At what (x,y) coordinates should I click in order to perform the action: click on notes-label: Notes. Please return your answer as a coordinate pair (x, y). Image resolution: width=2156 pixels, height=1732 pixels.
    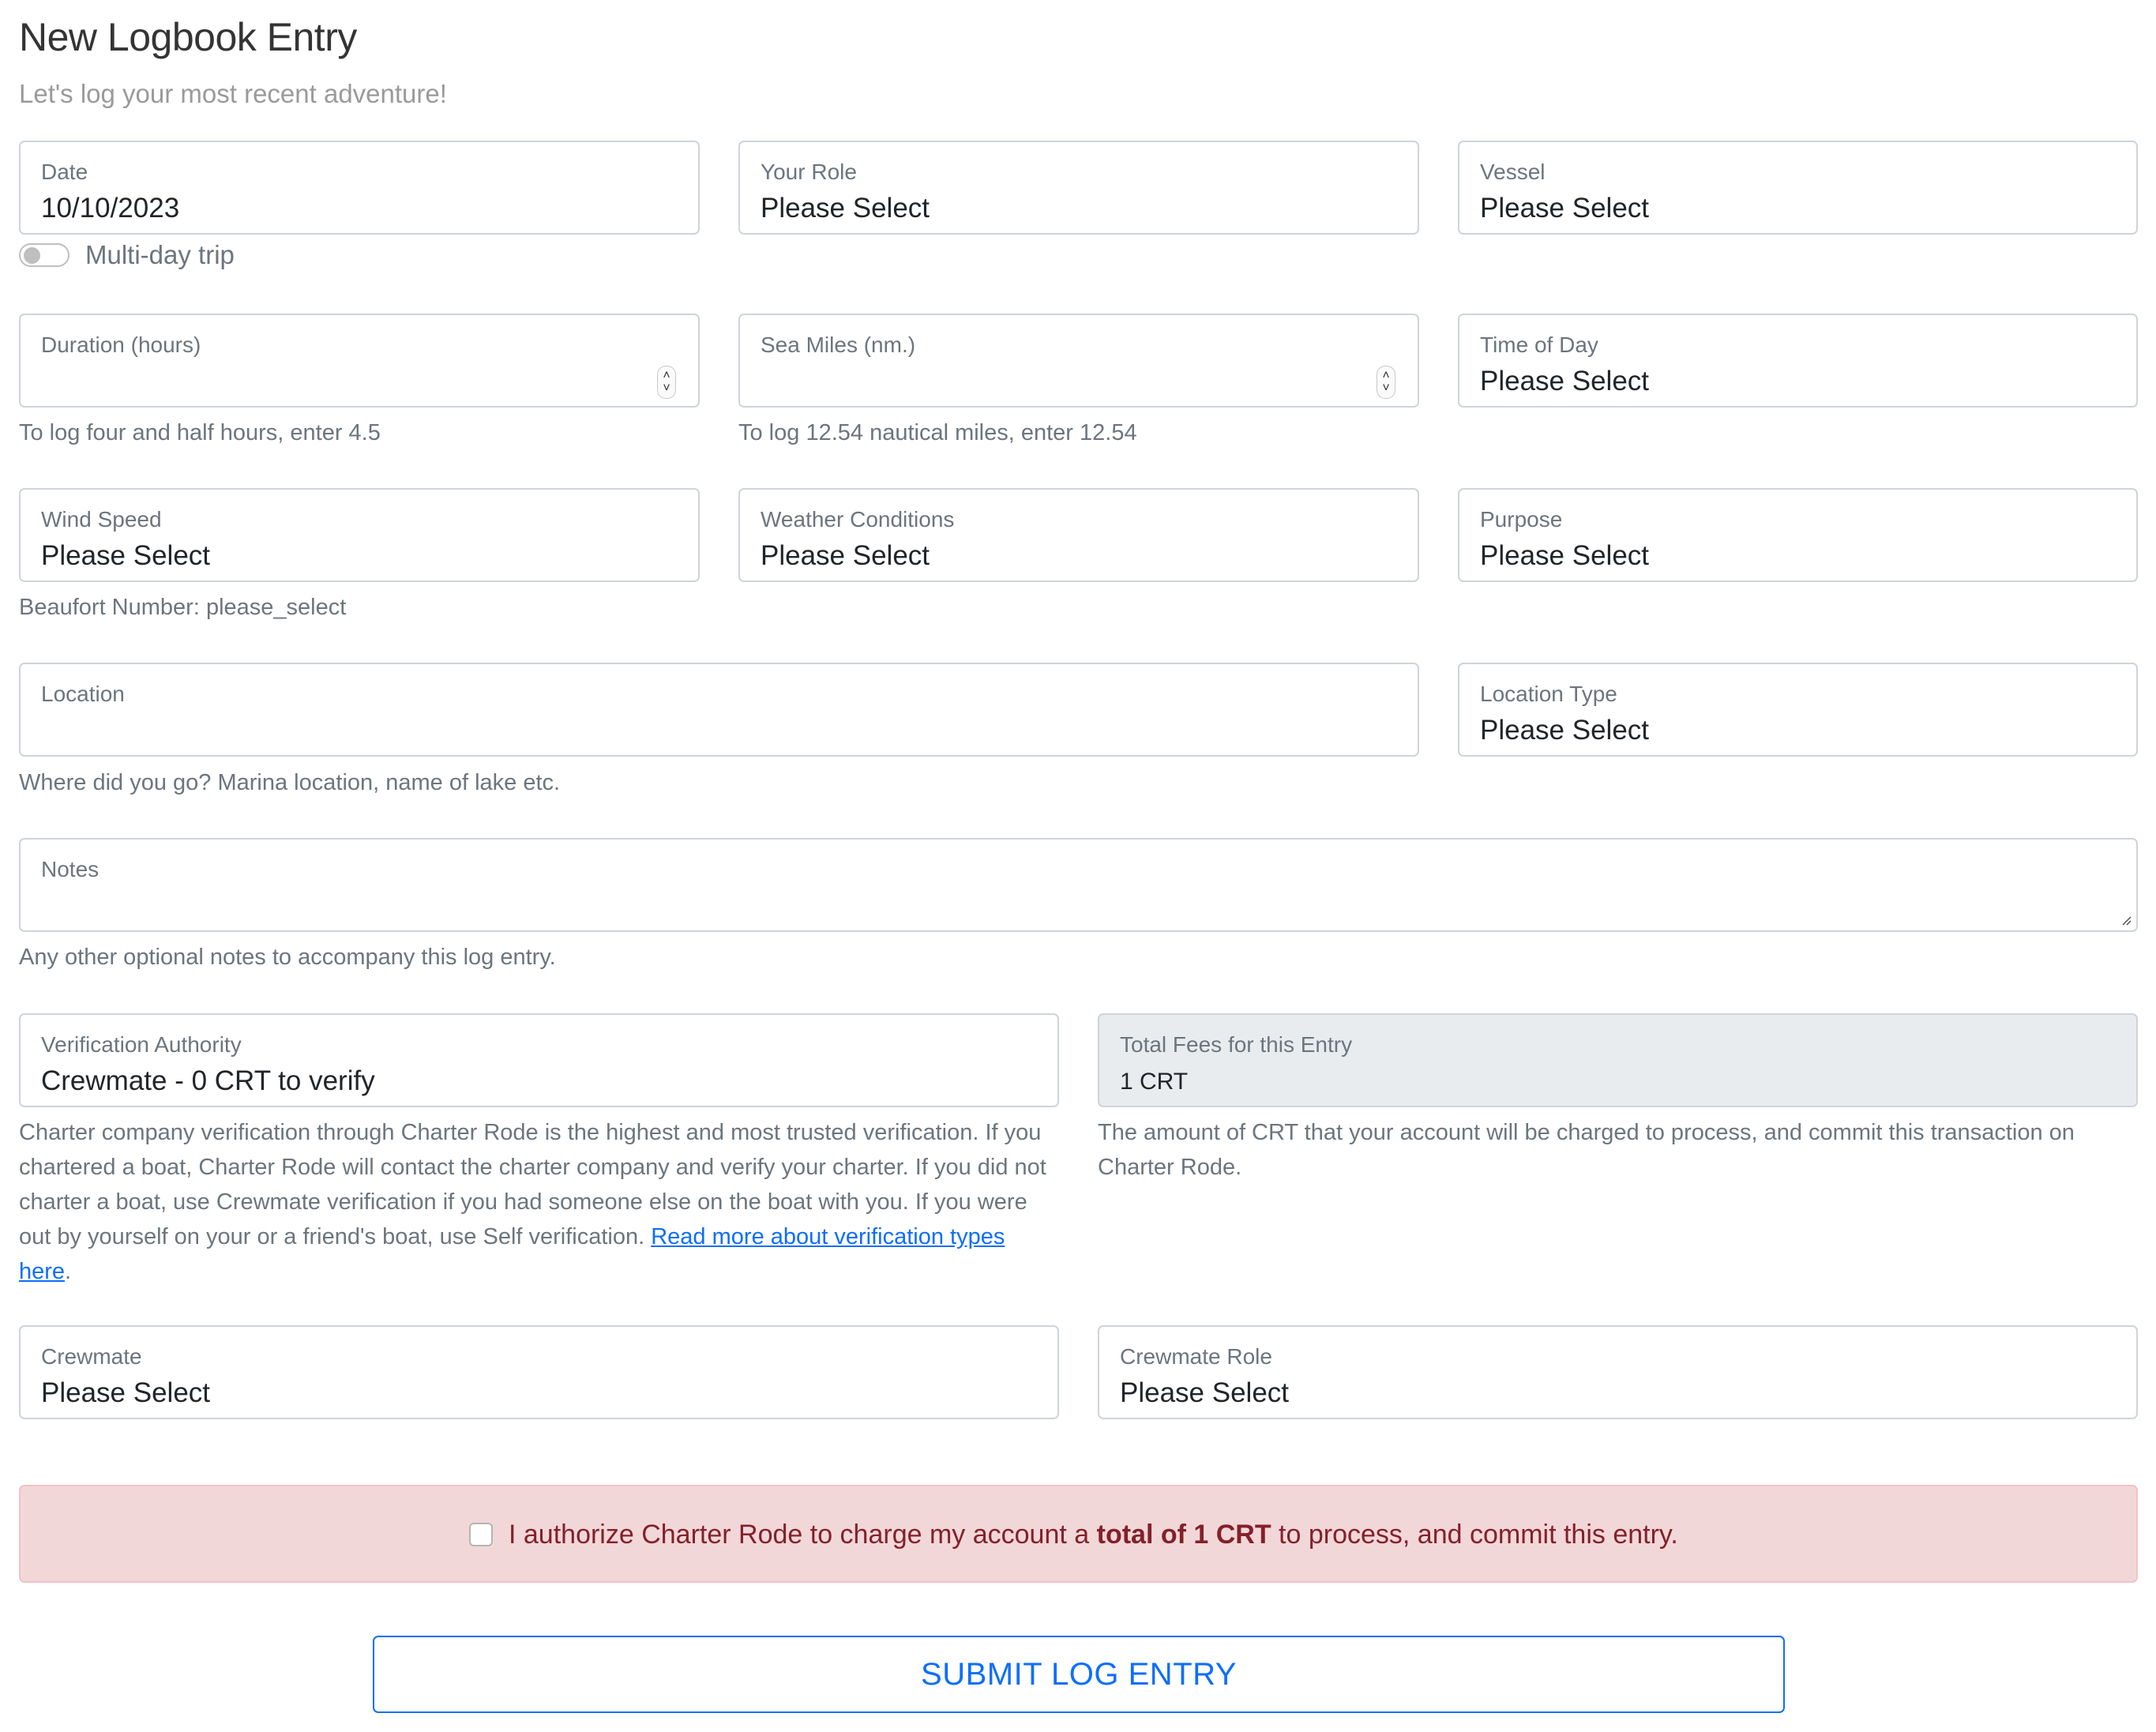
    Looking at the image, I should click on (70, 869).